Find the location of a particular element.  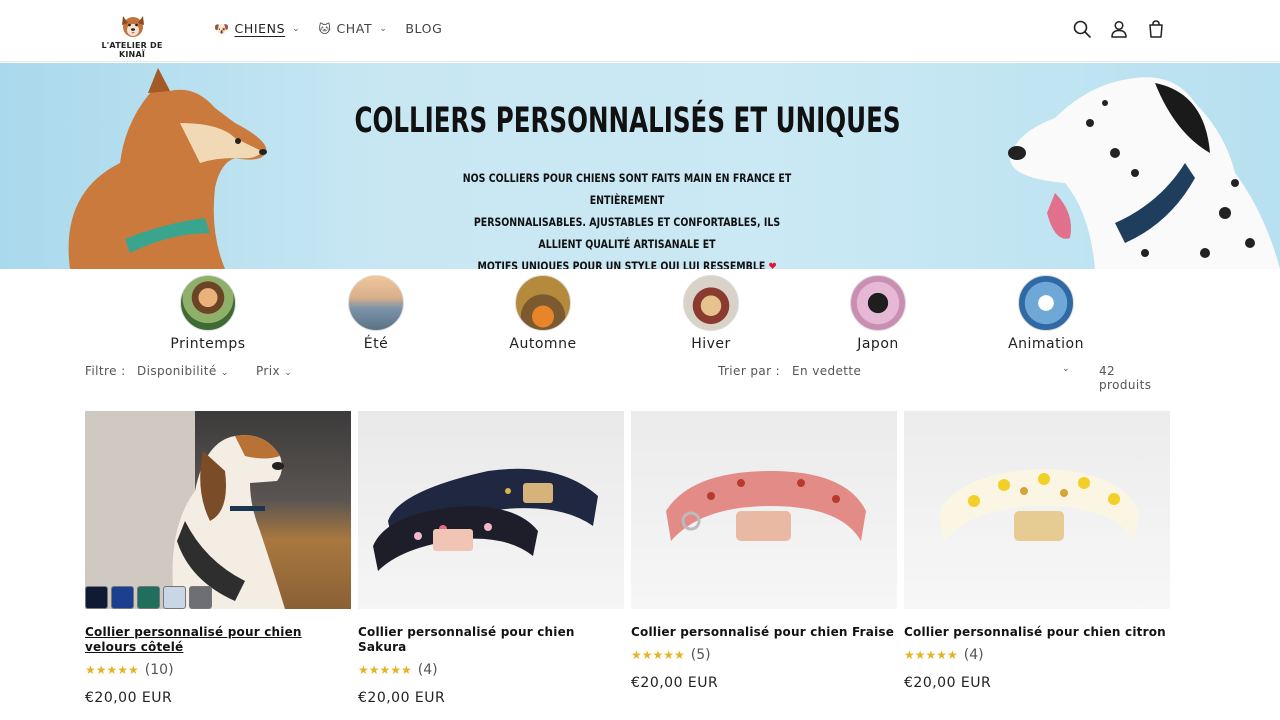

header-icons is located at coordinates (1119, 29).